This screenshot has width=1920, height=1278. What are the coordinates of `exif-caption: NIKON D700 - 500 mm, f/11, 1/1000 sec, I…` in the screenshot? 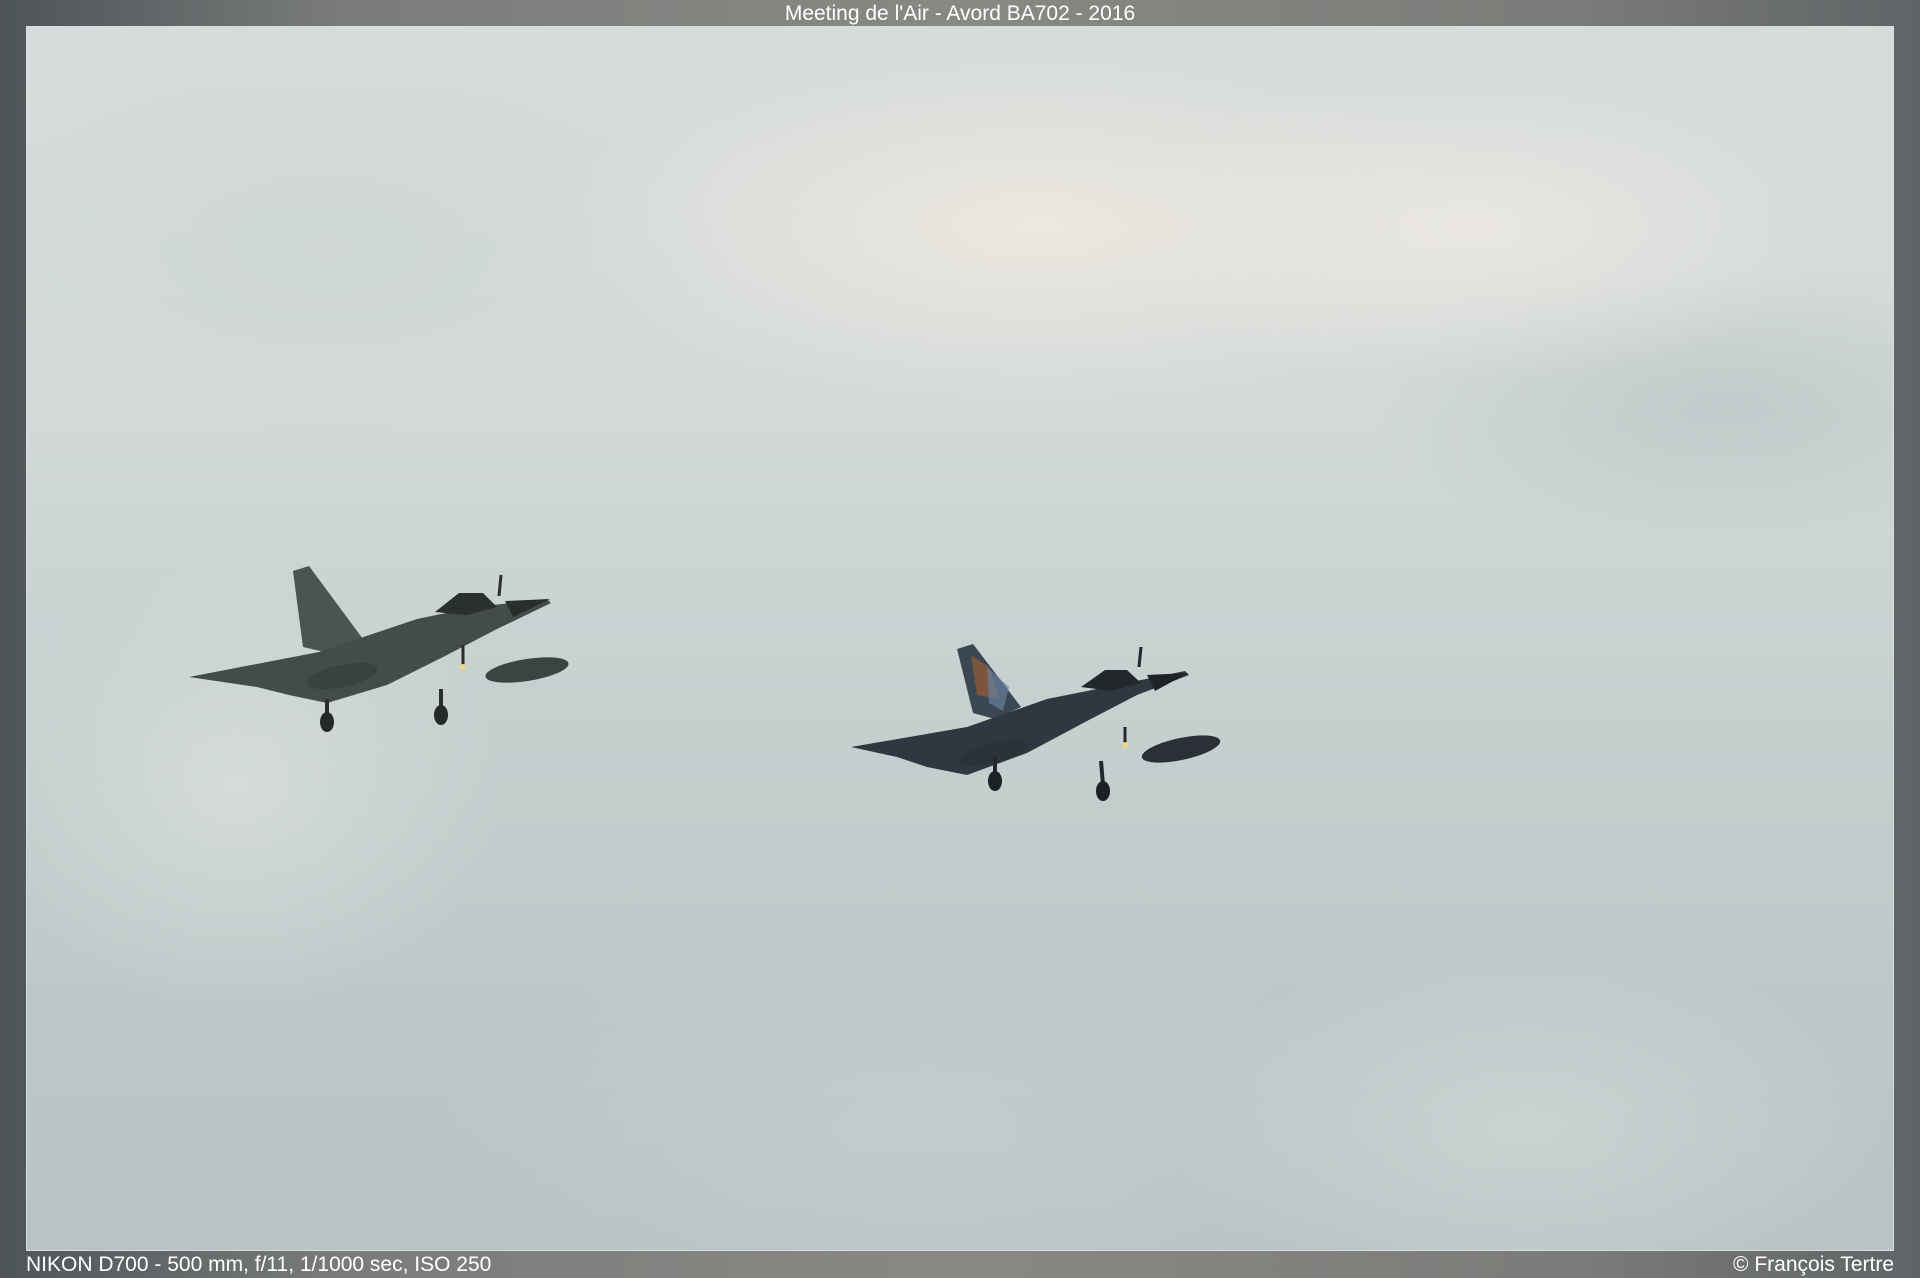 It's located at (259, 1264).